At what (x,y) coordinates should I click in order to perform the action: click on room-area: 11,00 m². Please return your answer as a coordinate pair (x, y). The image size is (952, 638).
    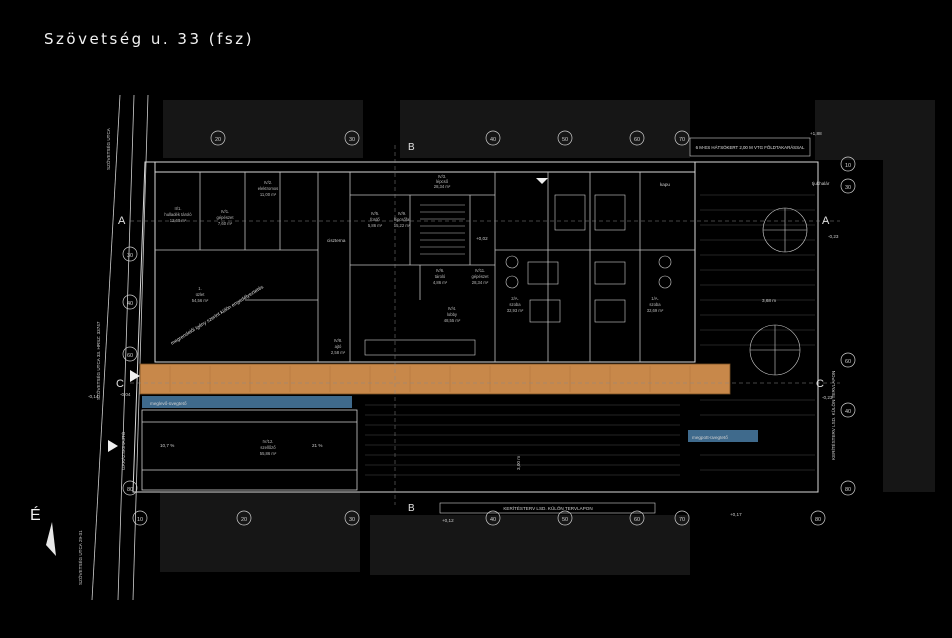
    Looking at the image, I should click on (268, 194).